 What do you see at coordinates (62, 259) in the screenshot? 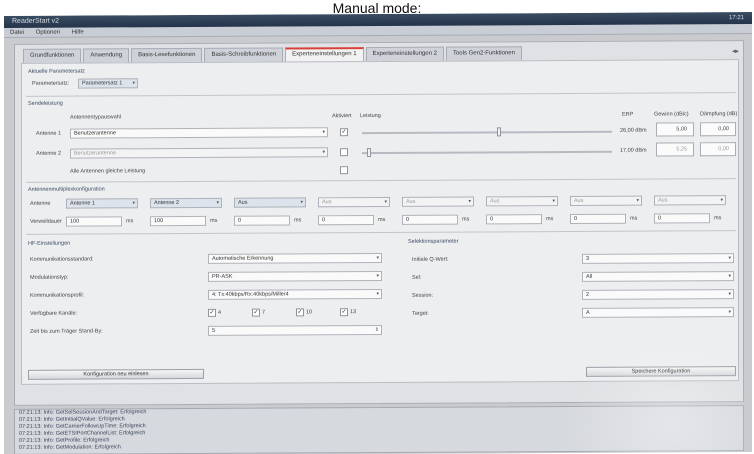
I see `hf-standard-label: Kommunikationsstandard:` at bounding box center [62, 259].